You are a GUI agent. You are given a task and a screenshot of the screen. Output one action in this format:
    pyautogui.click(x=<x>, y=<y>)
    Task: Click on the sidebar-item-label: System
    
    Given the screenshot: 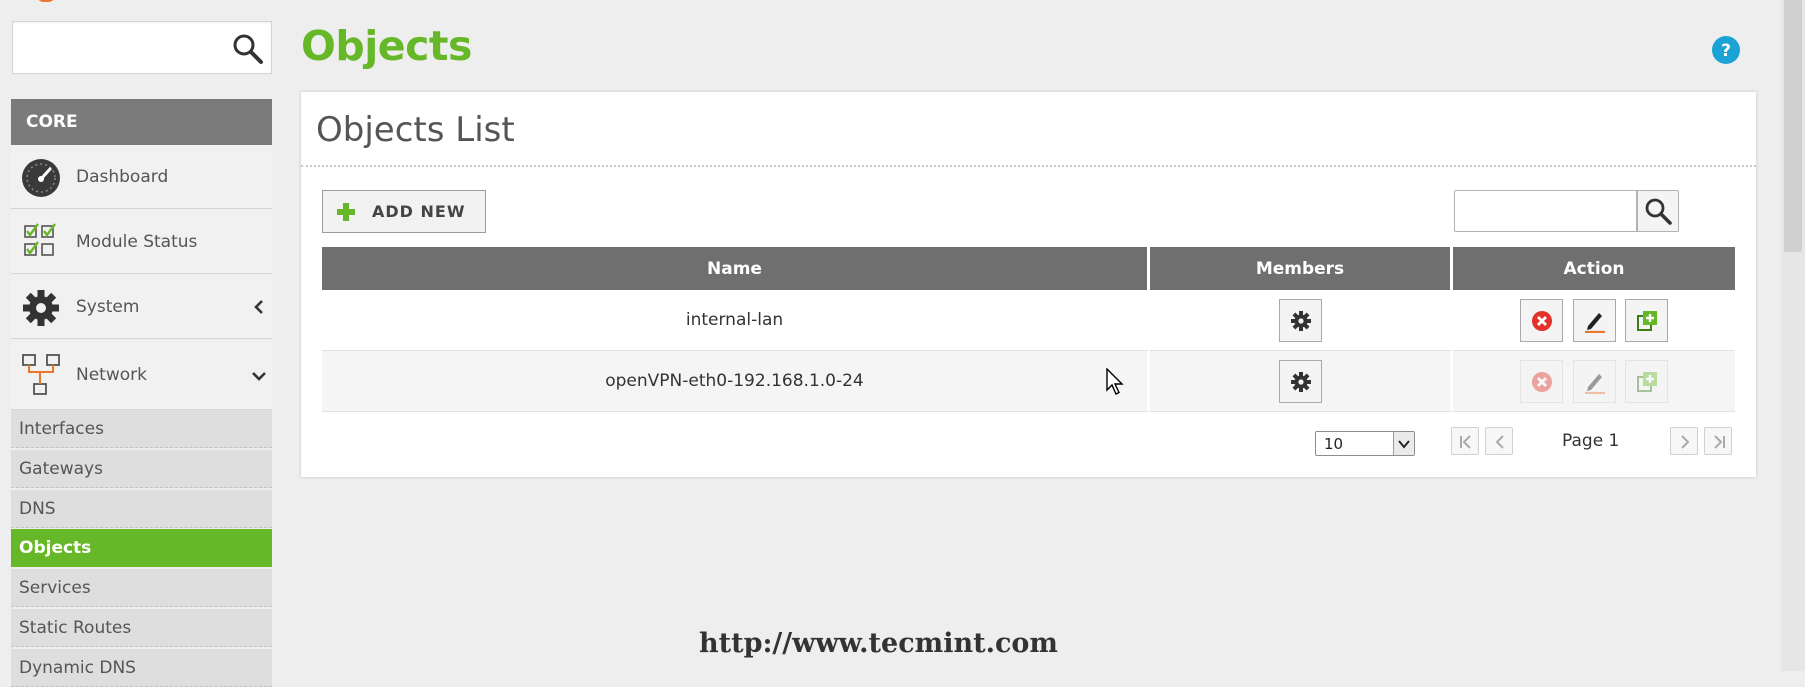 What is the action you would take?
    pyautogui.click(x=108, y=307)
    